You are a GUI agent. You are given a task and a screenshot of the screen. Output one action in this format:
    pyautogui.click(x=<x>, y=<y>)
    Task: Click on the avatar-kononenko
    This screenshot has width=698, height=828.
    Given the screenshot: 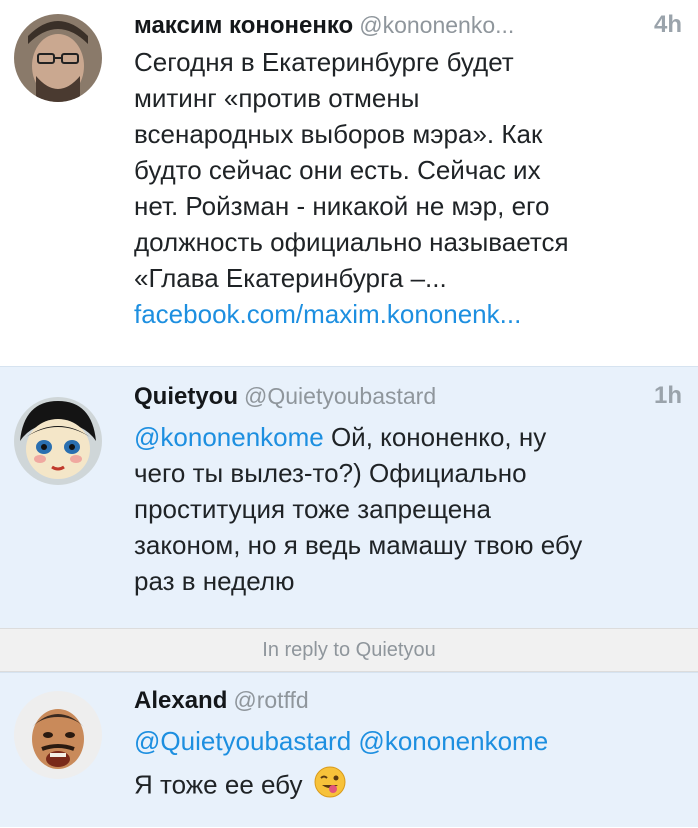 What is the action you would take?
    pyautogui.click(x=58, y=58)
    